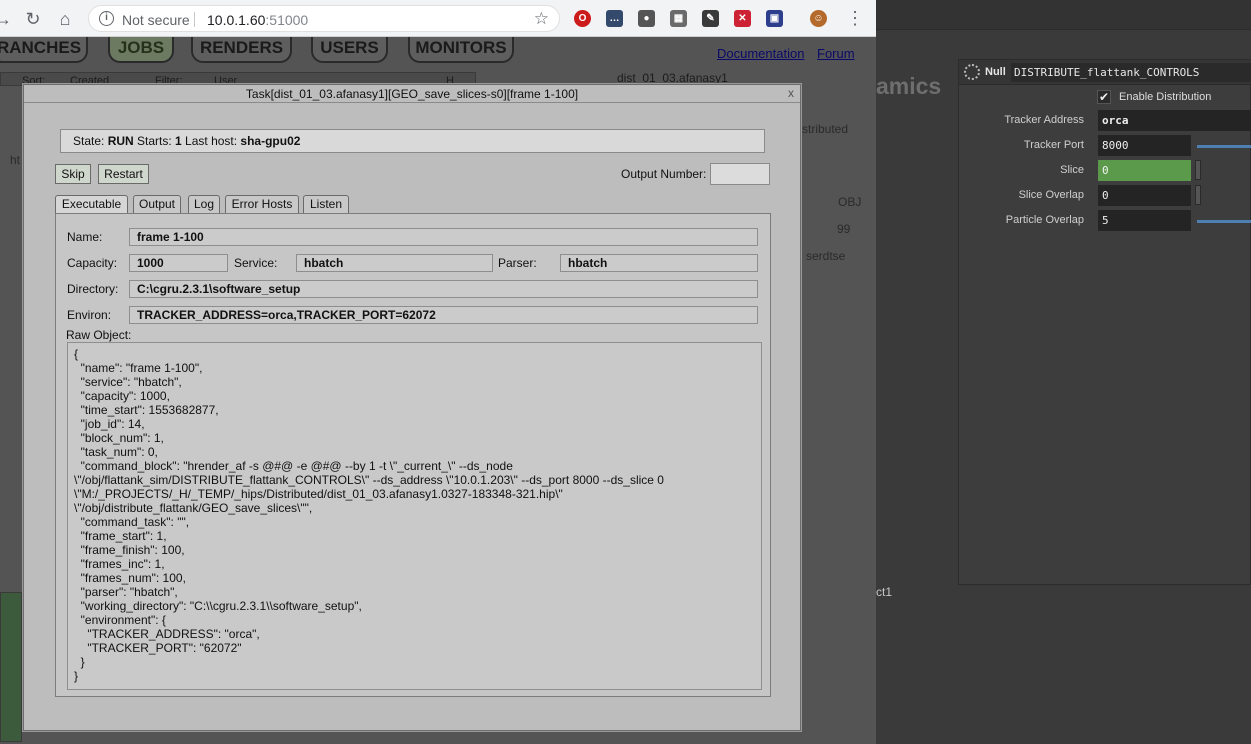 The height and width of the screenshot is (744, 1251). I want to click on host-label: Last host:, so click(211, 141).